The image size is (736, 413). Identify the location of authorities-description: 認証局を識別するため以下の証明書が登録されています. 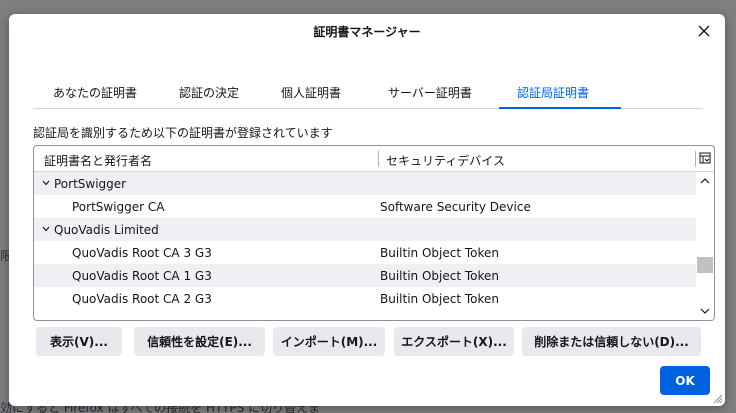
(183, 133).